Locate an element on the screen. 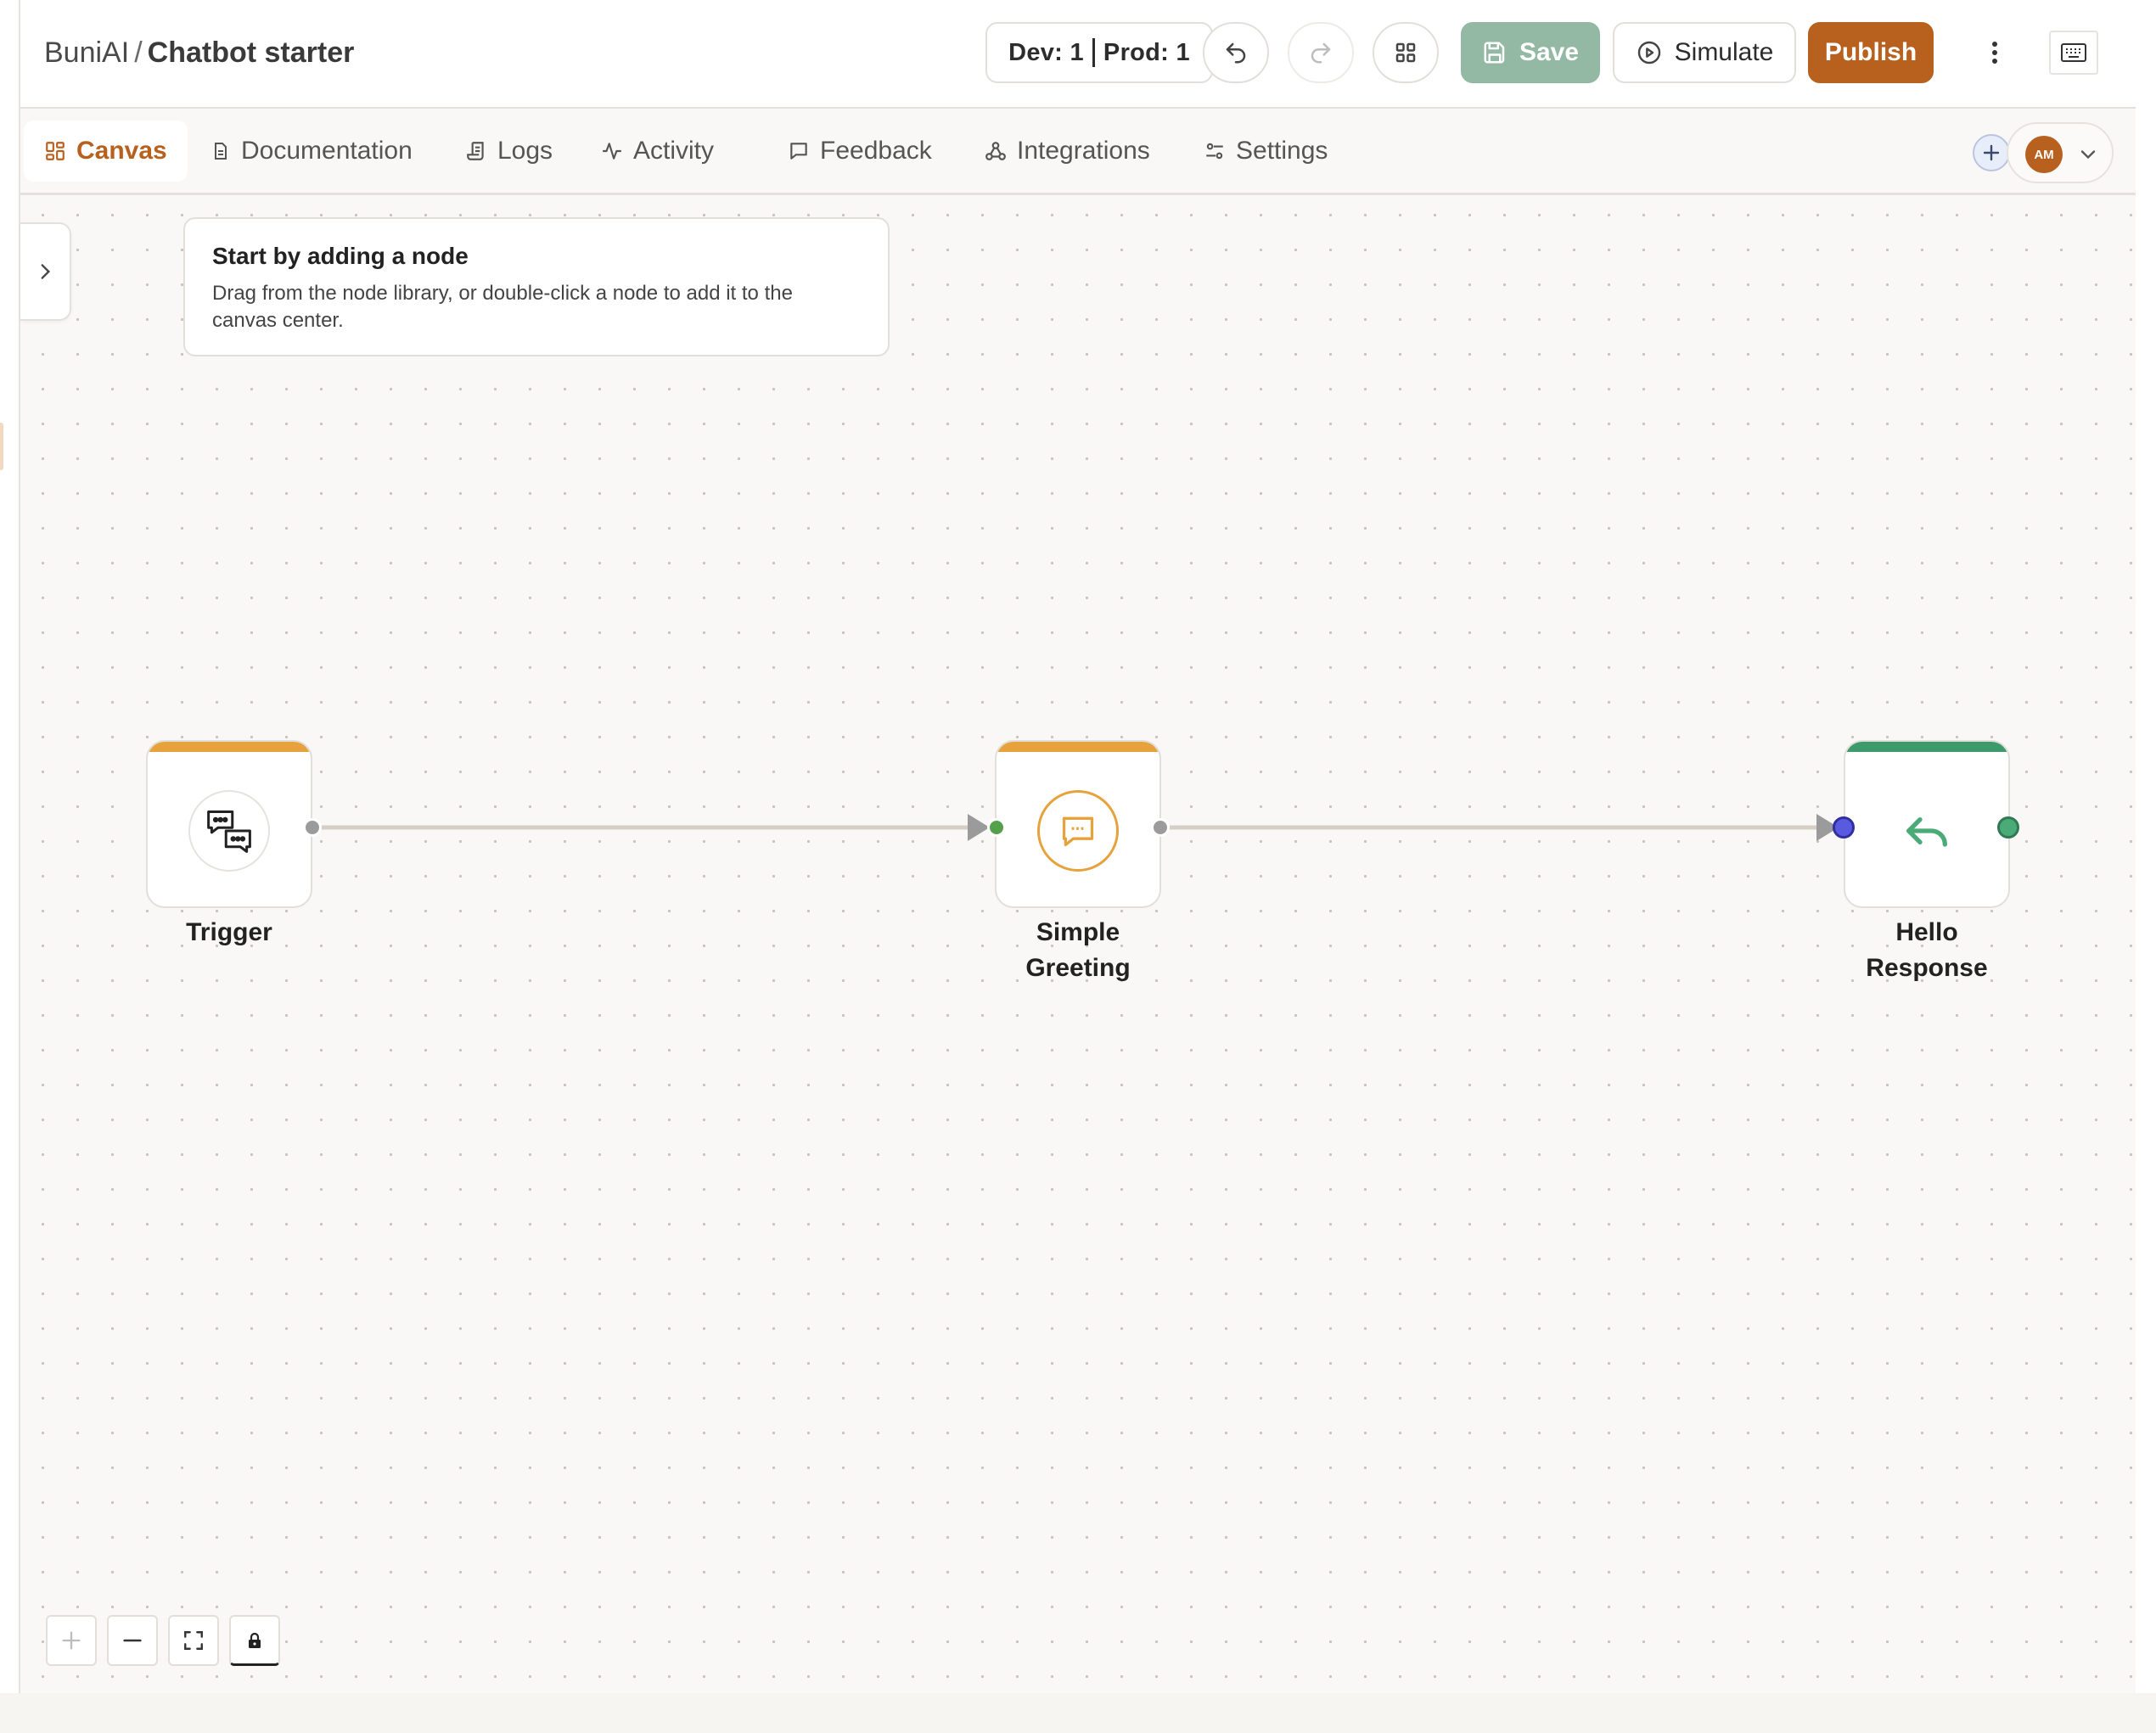 This screenshot has width=2156, height=1733. plus-icon is located at coordinates (71, 1640).